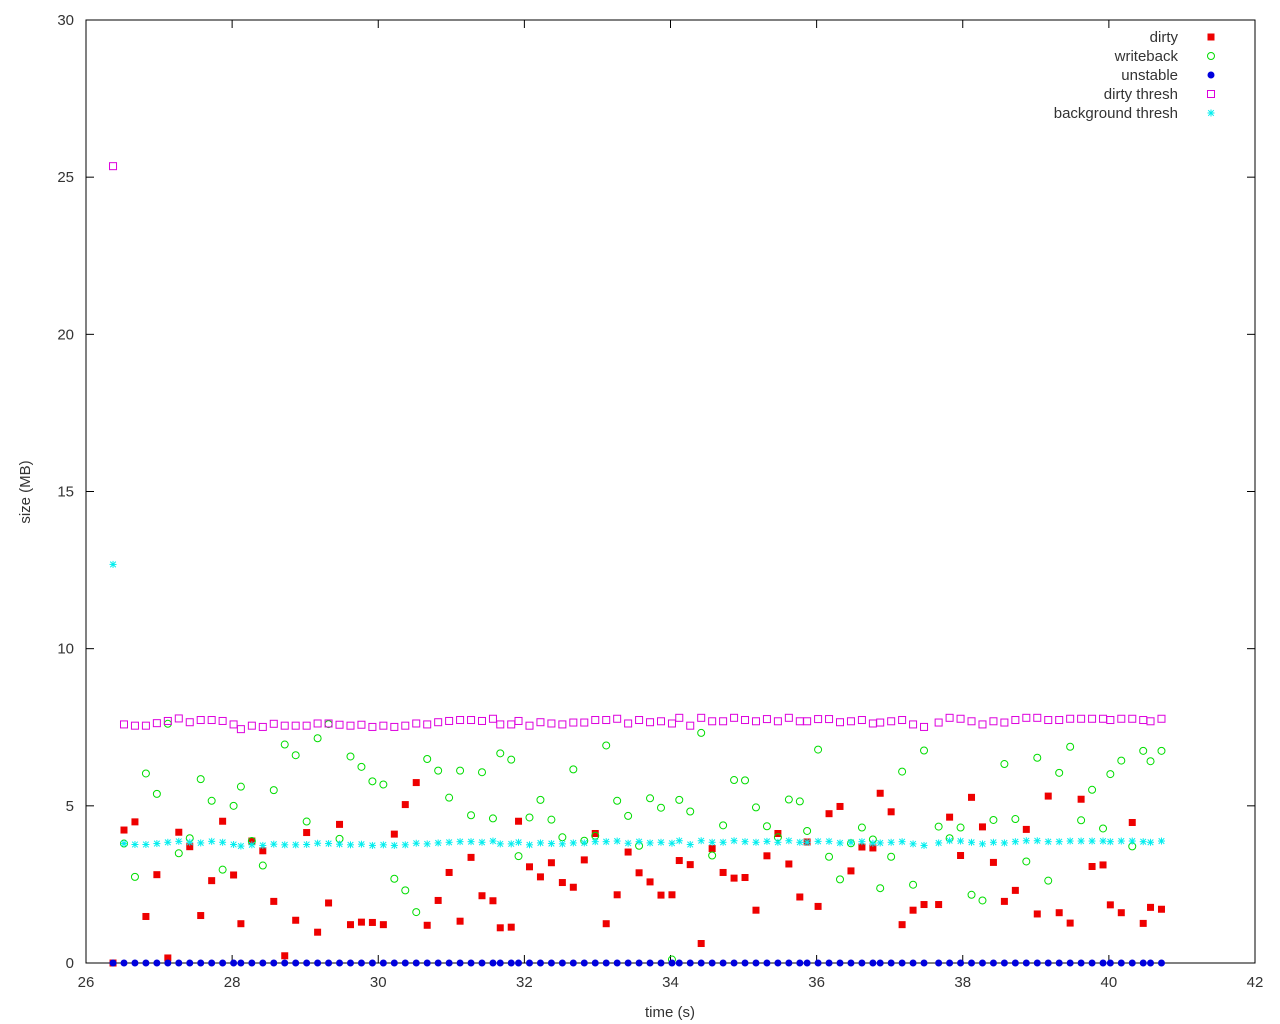  I want to click on x-tick-label: 36, so click(816, 982).